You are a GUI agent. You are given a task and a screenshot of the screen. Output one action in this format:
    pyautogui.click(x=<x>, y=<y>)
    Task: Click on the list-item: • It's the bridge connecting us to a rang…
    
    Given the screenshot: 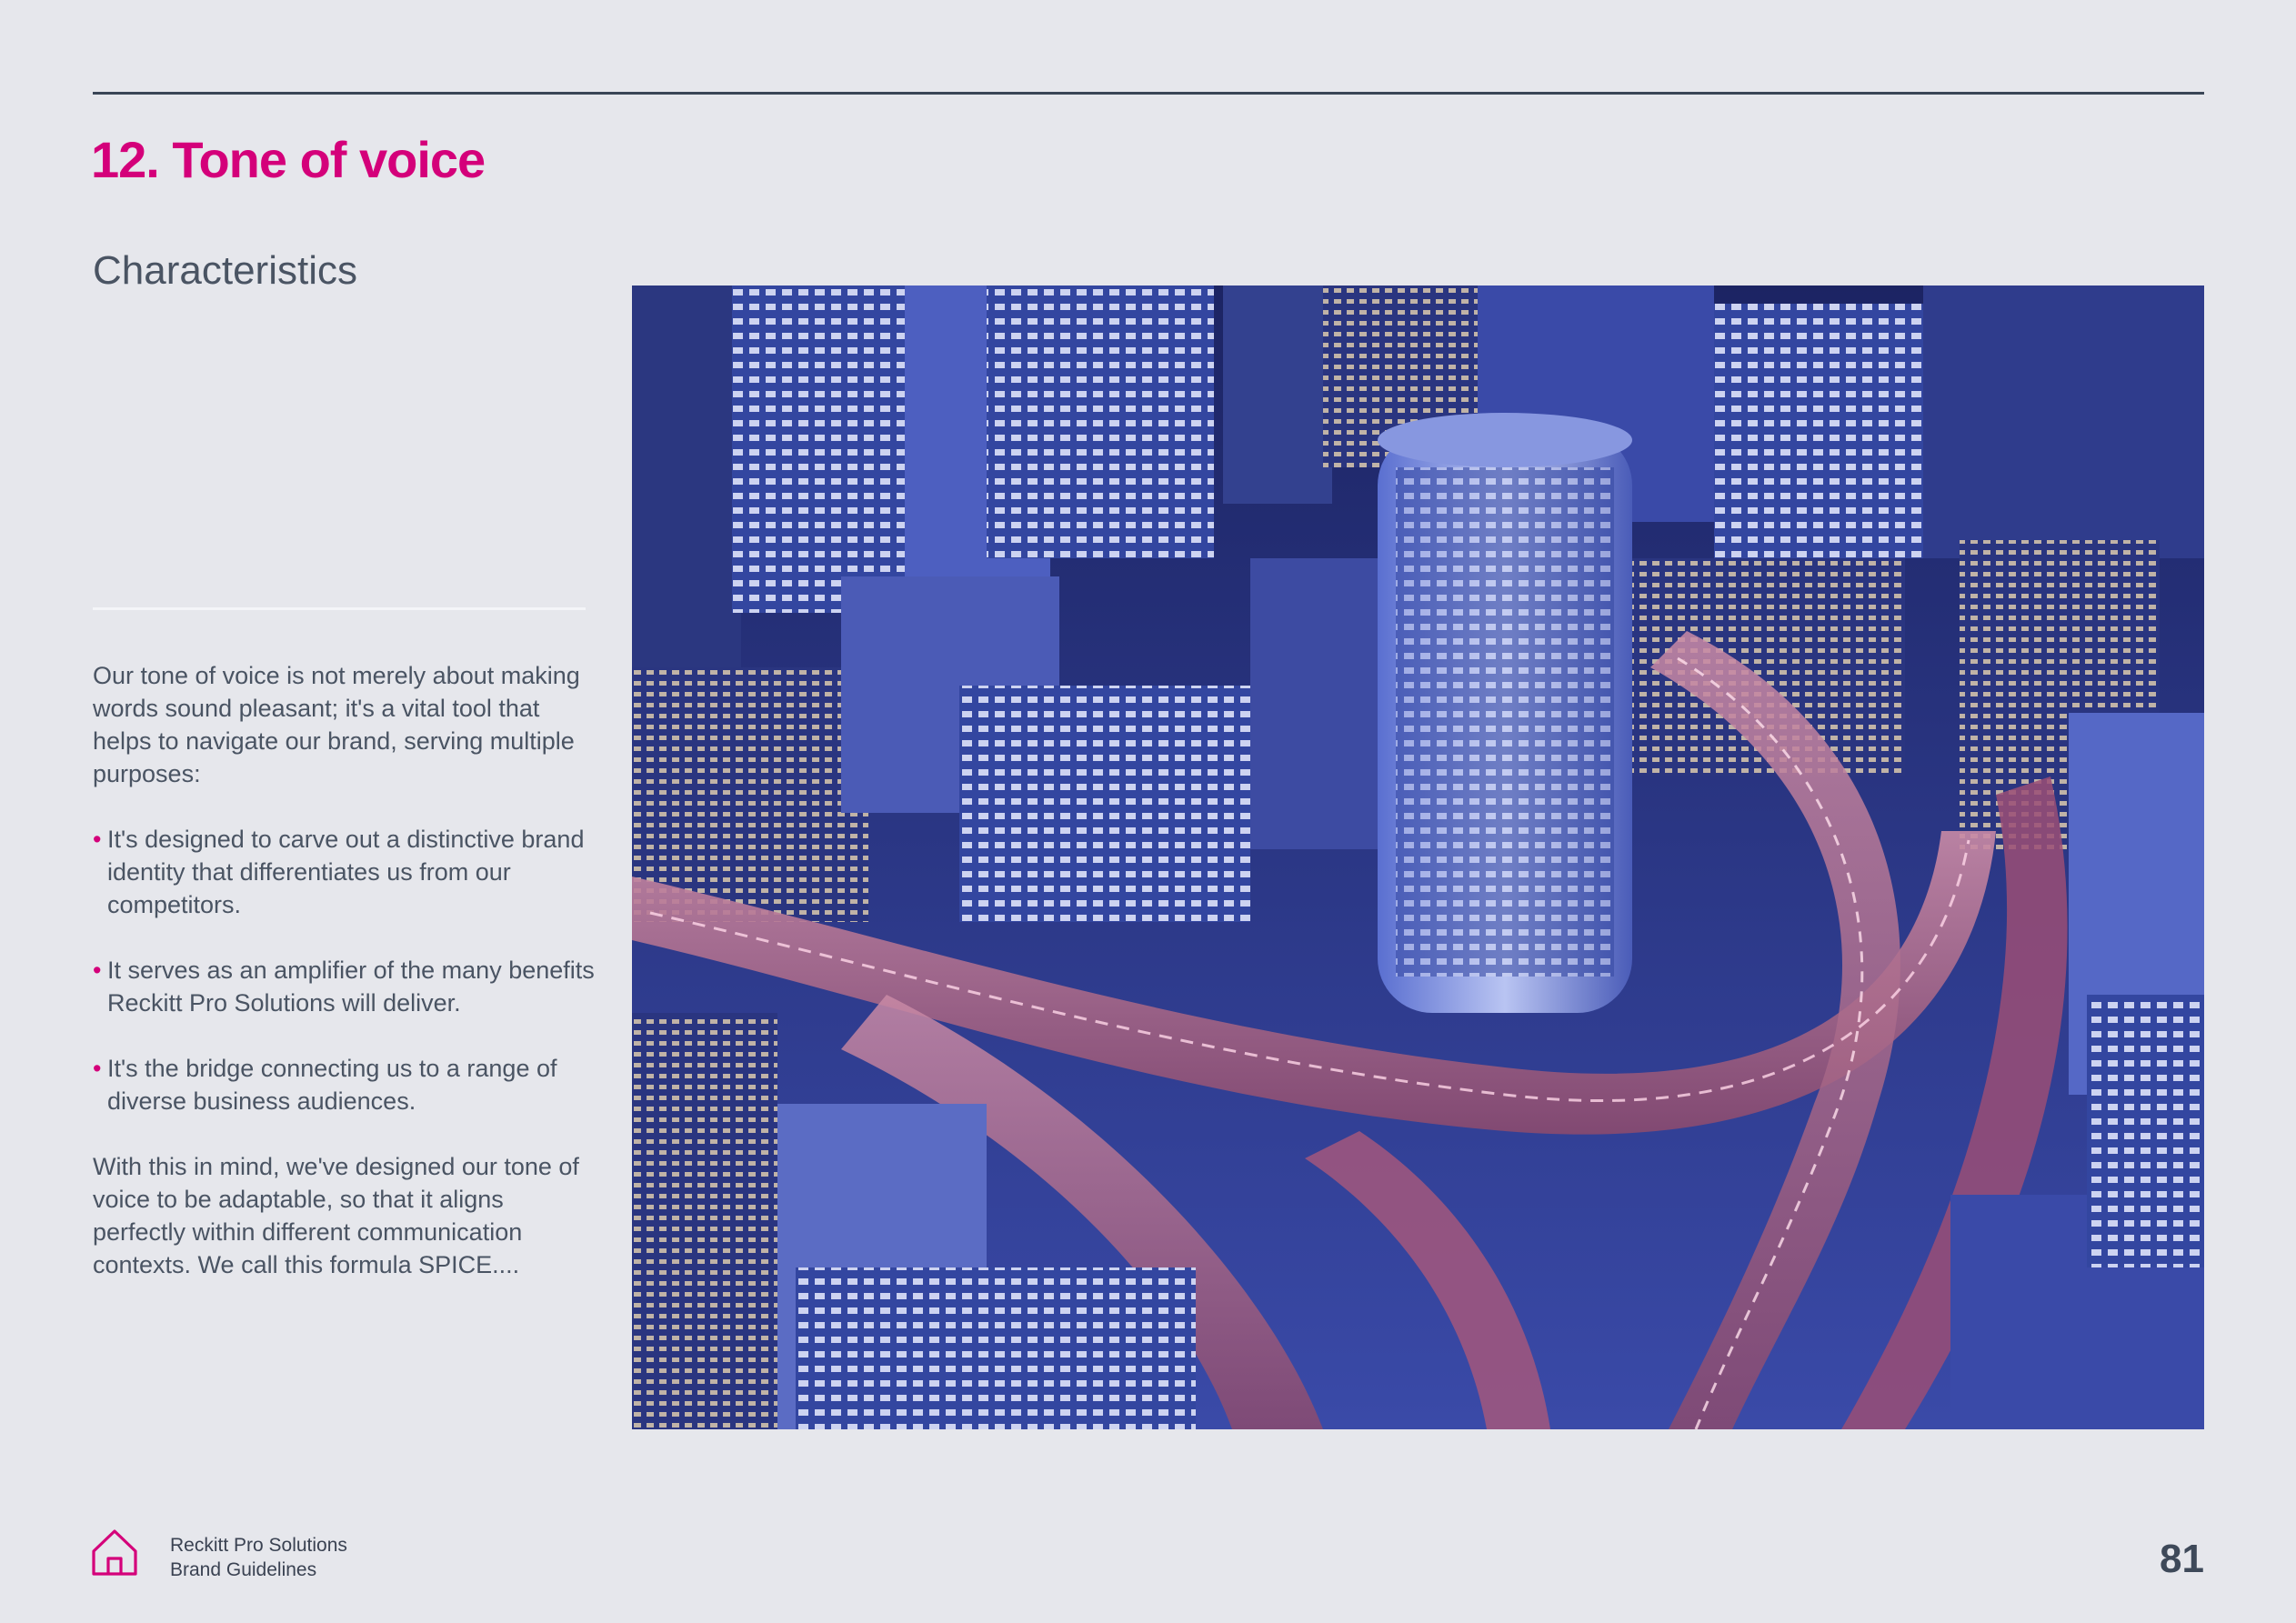 What is the action you would take?
    pyautogui.click(x=347, y=1084)
    